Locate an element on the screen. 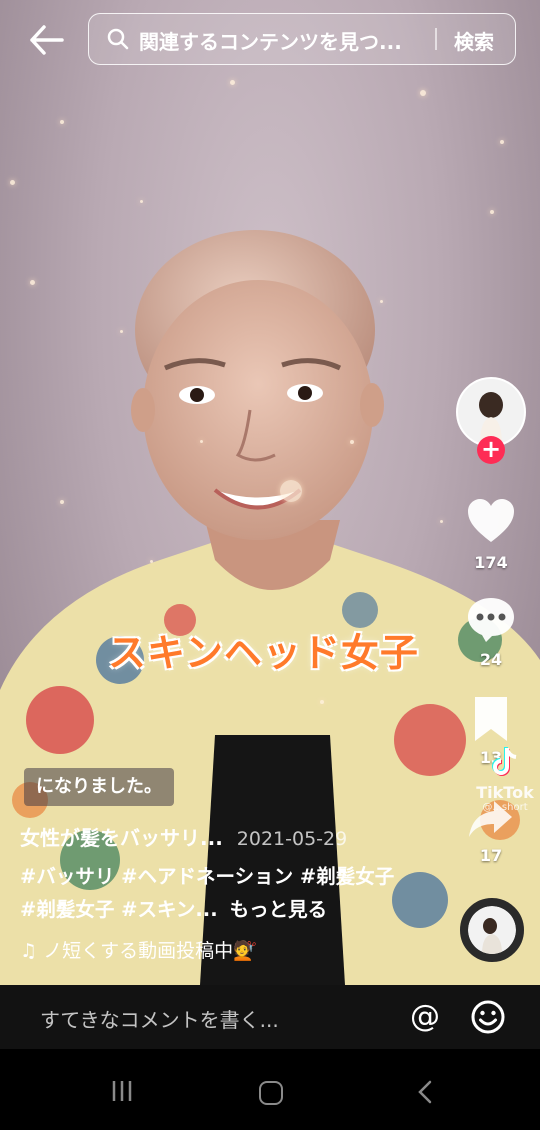 The image size is (540, 1130). share-count: 17 is located at coordinates (491, 855).